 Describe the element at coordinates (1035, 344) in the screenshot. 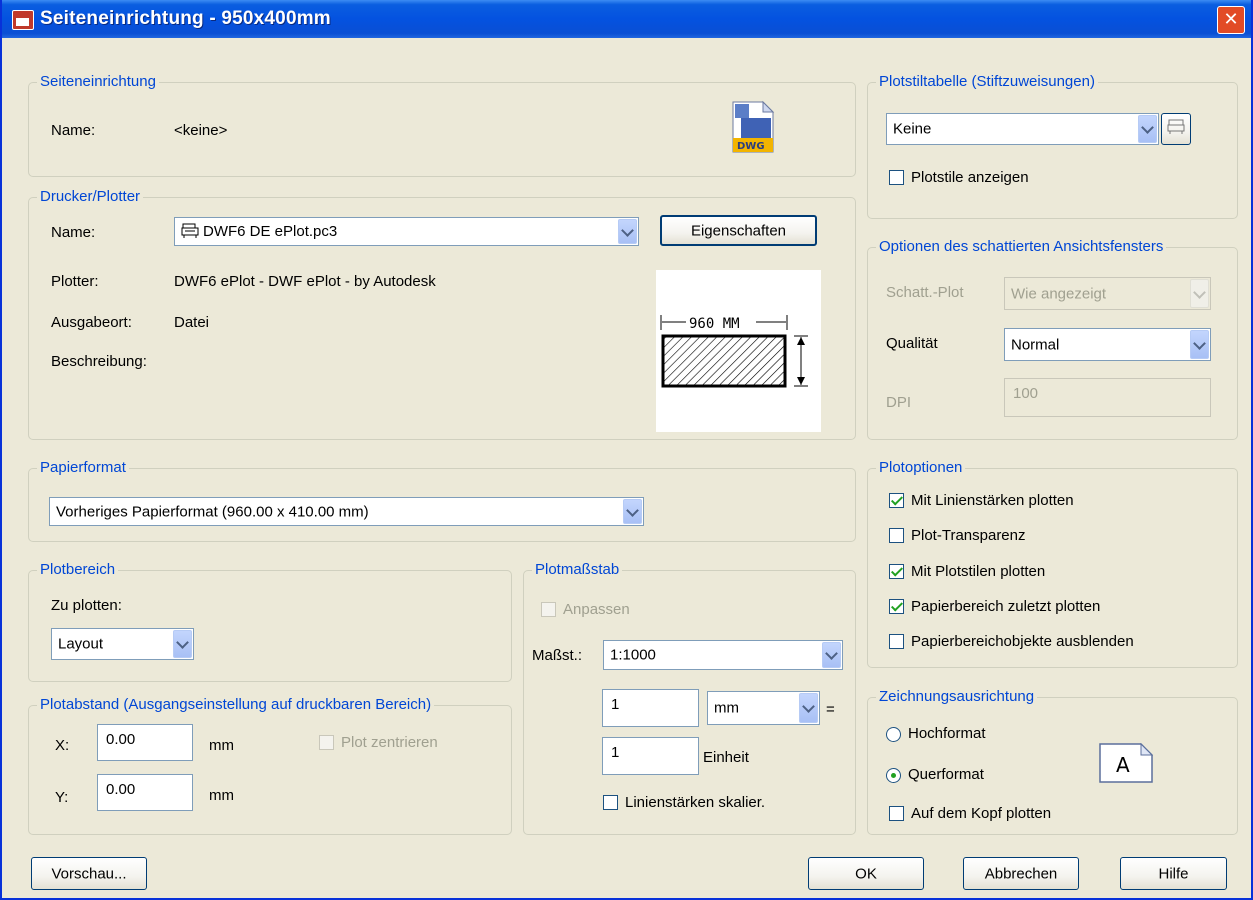

I see `quality-value: Normal` at that location.